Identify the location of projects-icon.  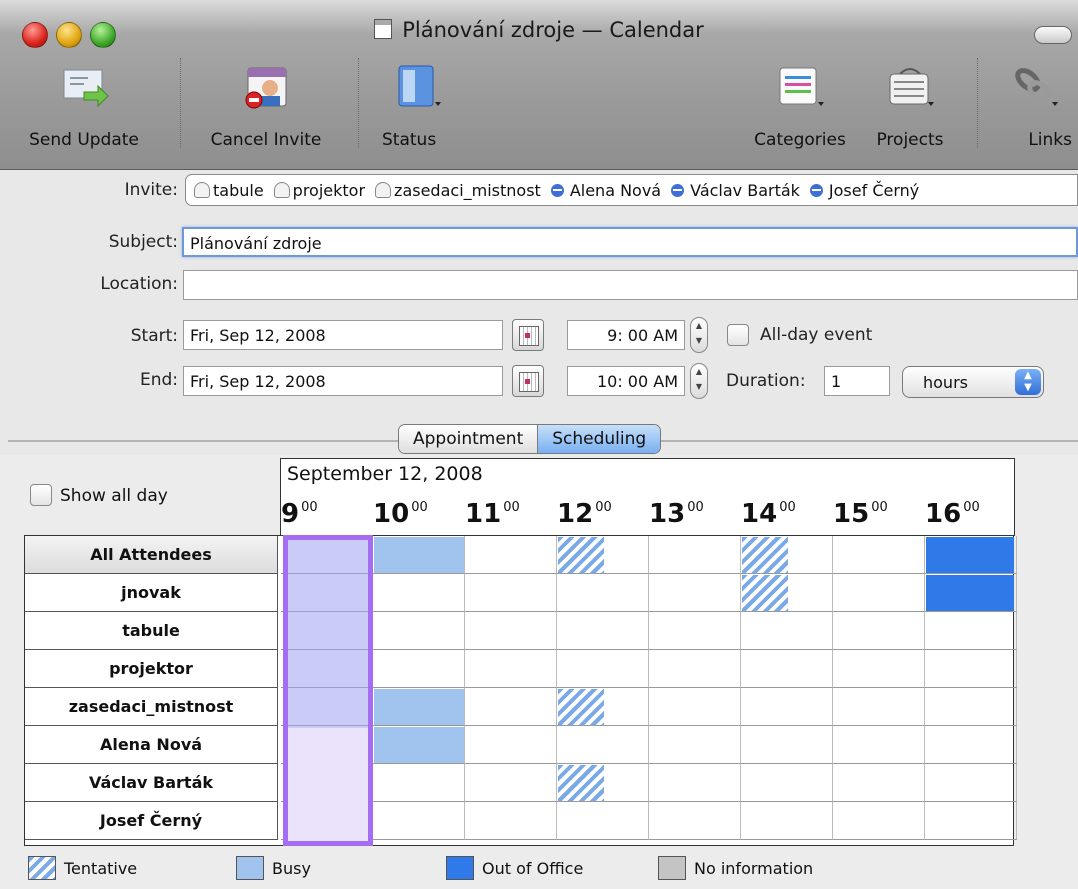
(911, 87).